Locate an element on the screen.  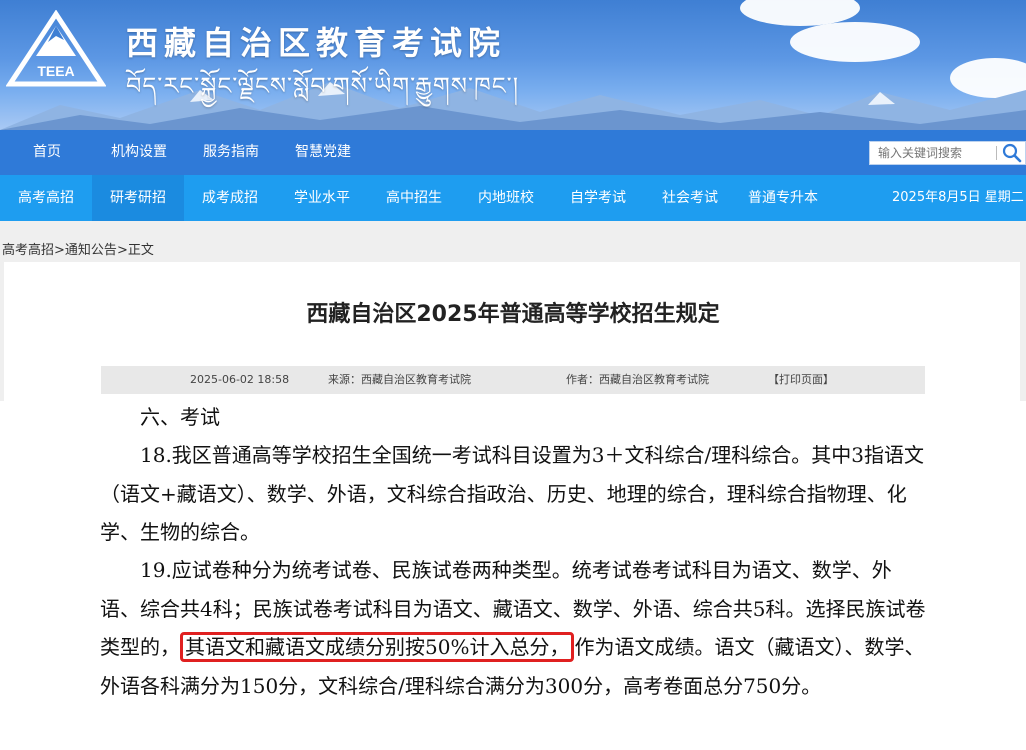
article-author: 作者：西藏自治区教育考试院 is located at coordinates (637, 379).